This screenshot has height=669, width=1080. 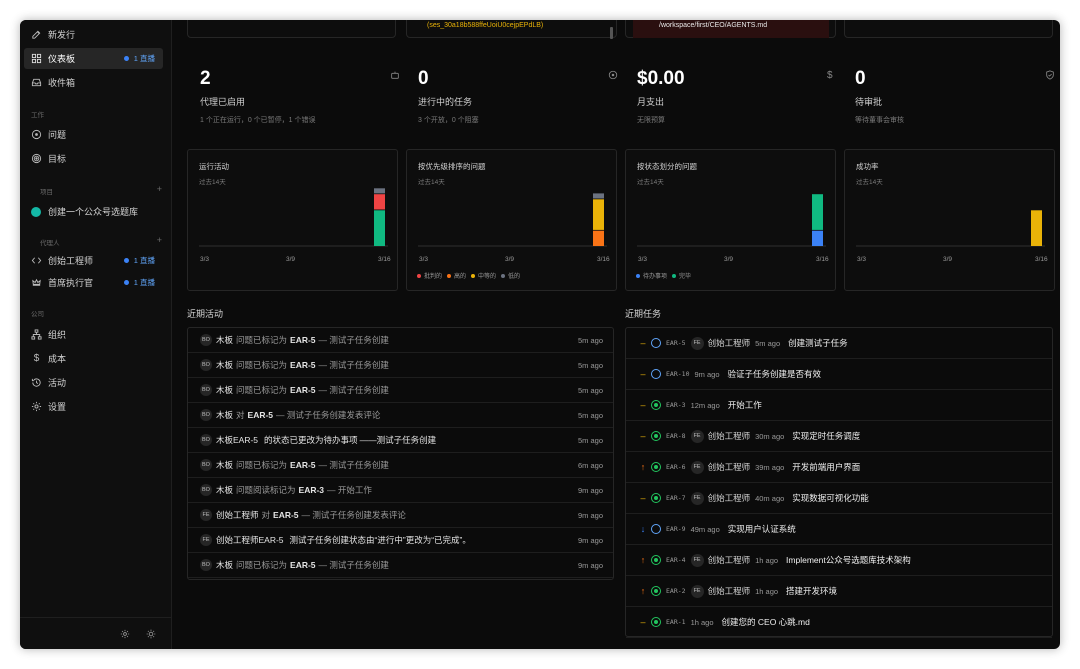 What do you see at coordinates (947, 259) in the screenshot?
I see `x-tick-label: 3/9` at bounding box center [947, 259].